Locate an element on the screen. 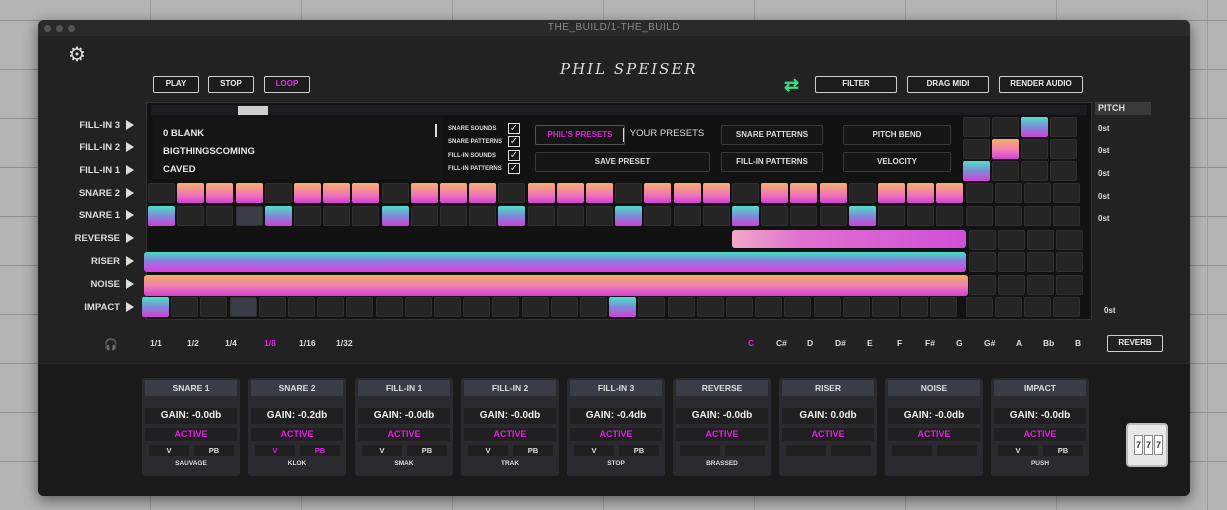  fillin-patterns-button: FILL-IN PATTERNS is located at coordinates (772, 162).